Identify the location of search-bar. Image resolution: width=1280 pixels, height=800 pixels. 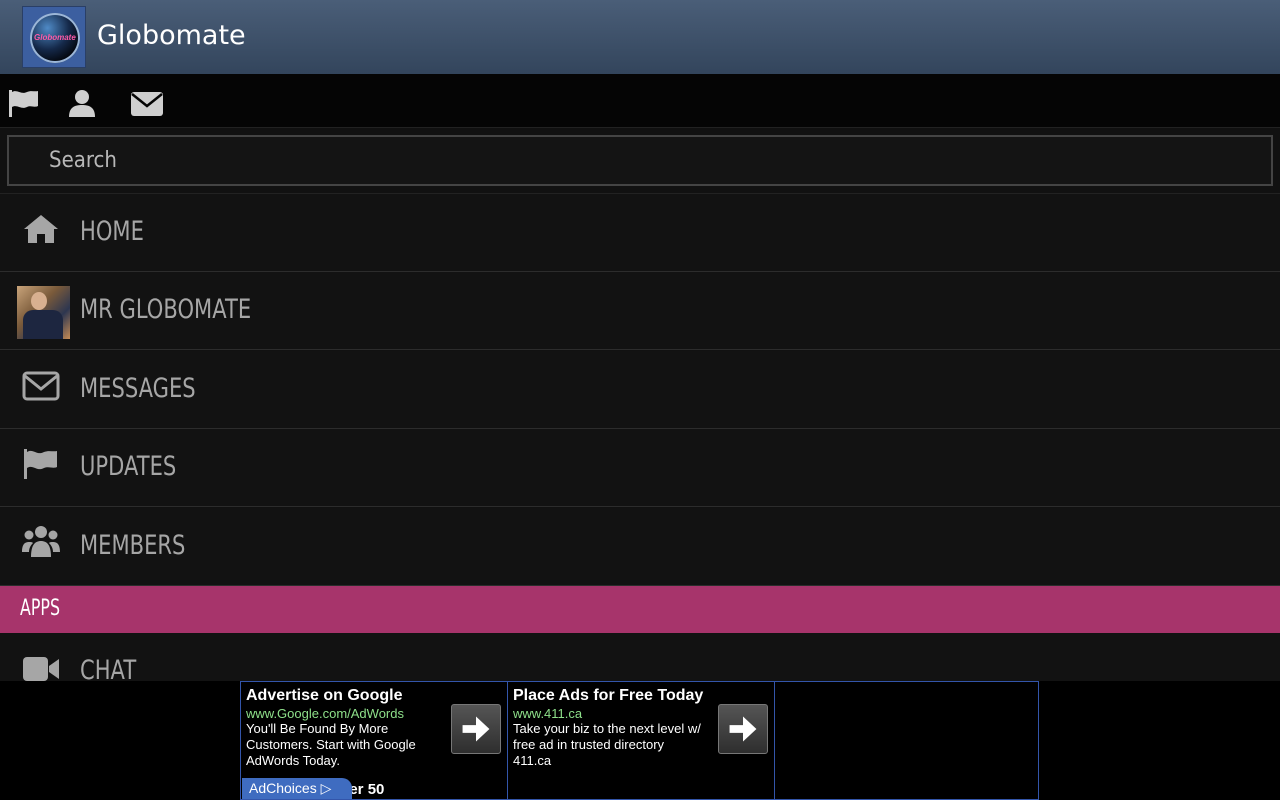
(640, 161).